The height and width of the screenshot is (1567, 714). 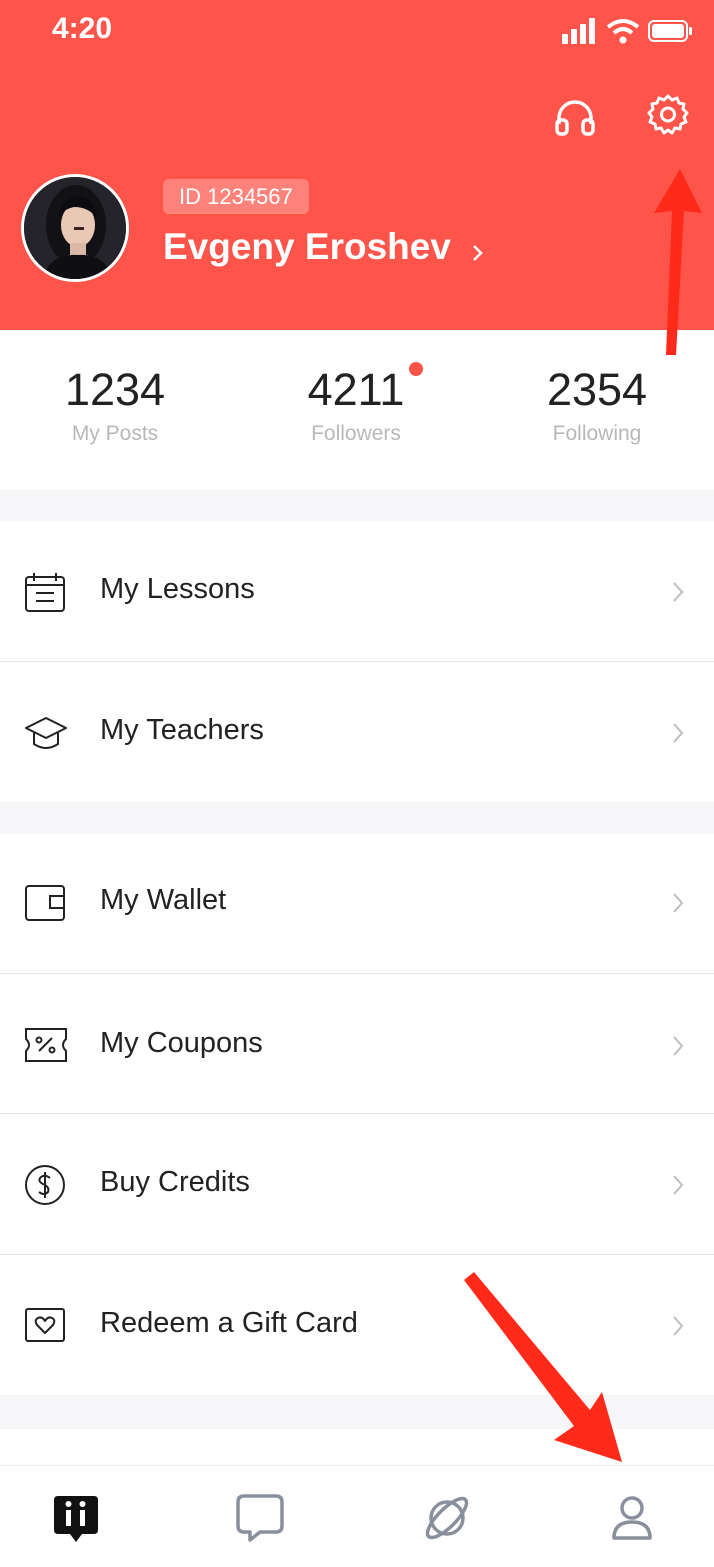 I want to click on avatar, so click(x=75, y=228).